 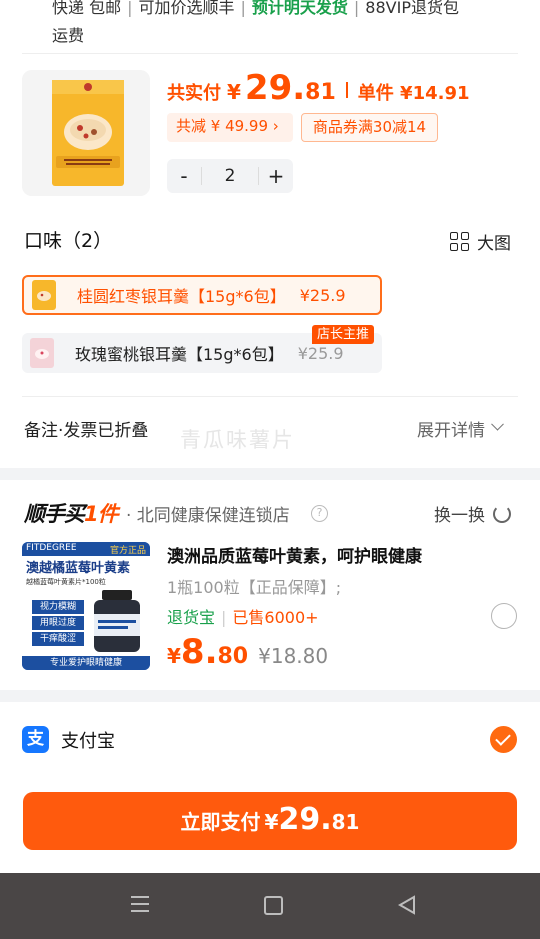 I want to click on help-icon: ?, so click(x=319, y=513).